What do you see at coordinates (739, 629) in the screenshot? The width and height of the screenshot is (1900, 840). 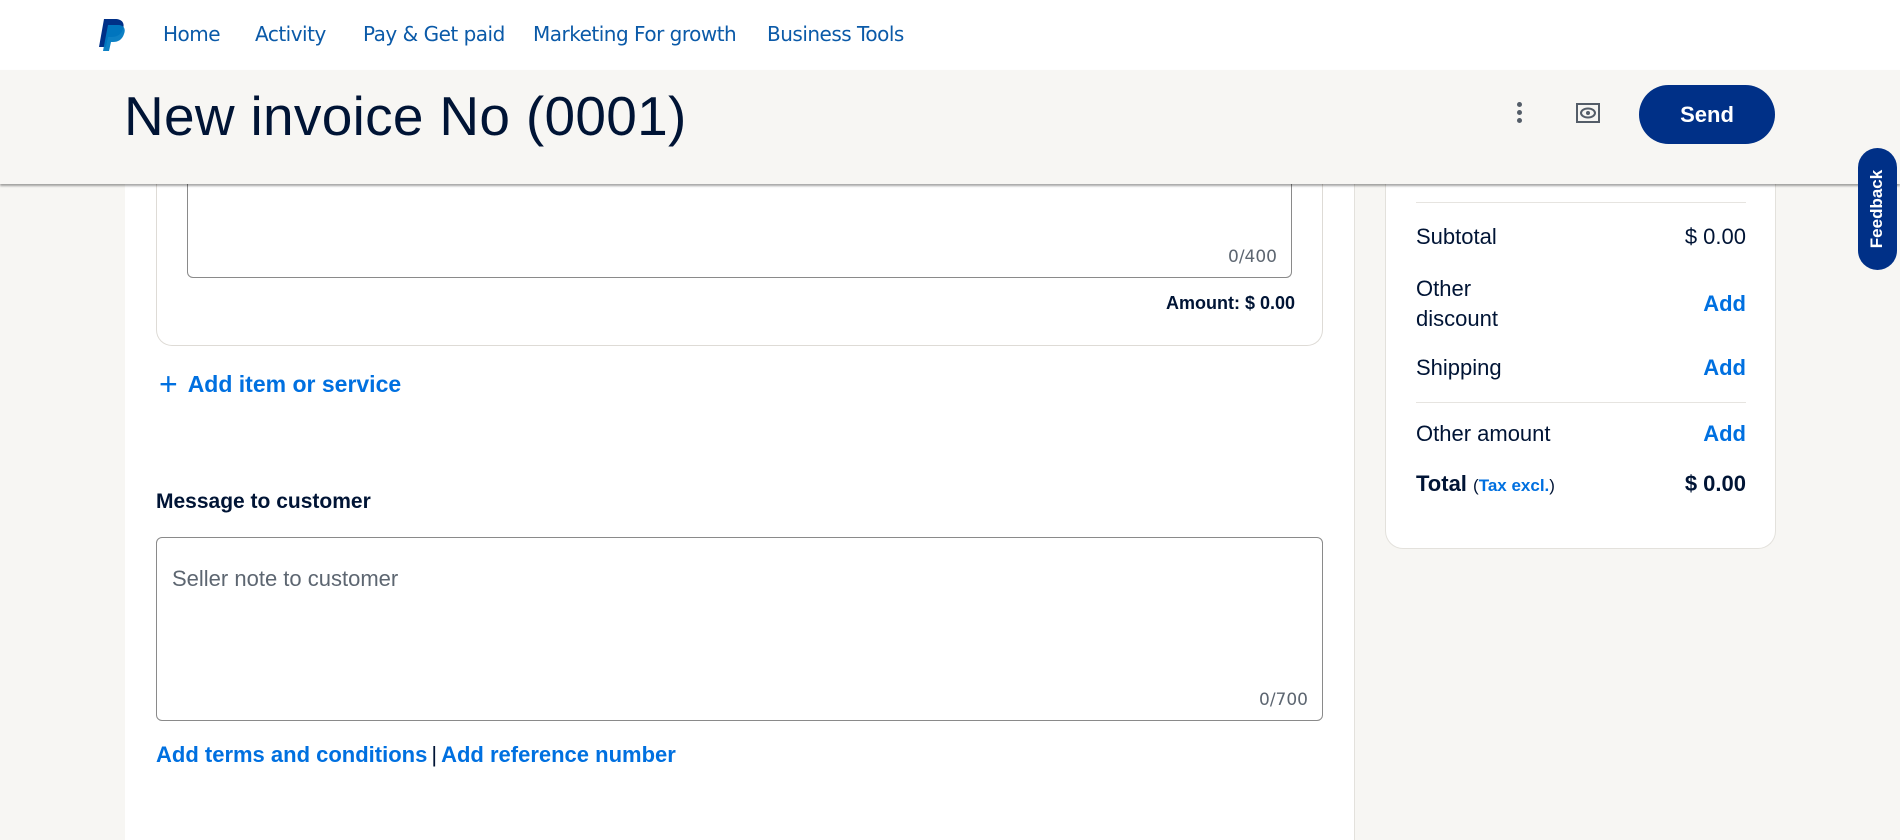 I see `message-textarea: Seller note to customer 0/700` at bounding box center [739, 629].